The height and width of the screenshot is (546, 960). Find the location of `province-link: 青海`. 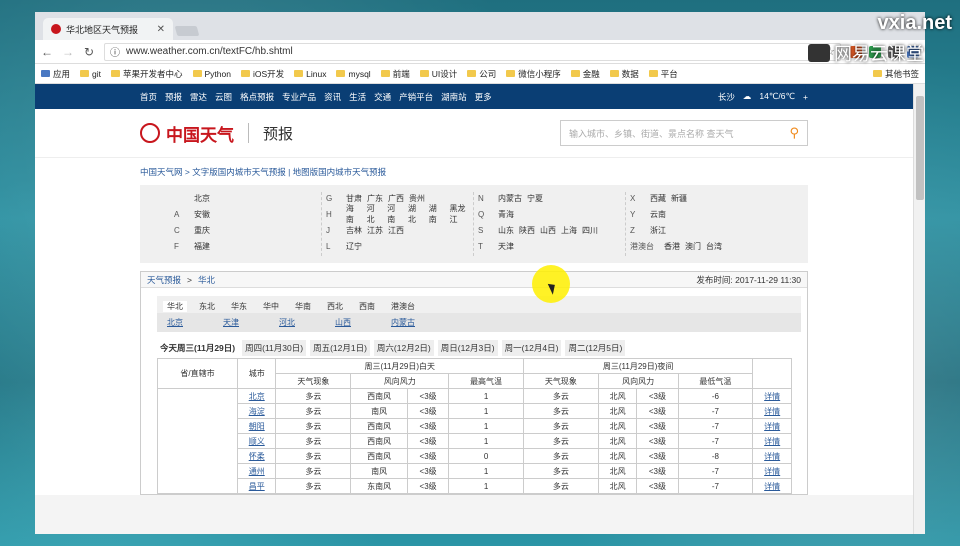

province-link: 青海 is located at coordinates (506, 214).